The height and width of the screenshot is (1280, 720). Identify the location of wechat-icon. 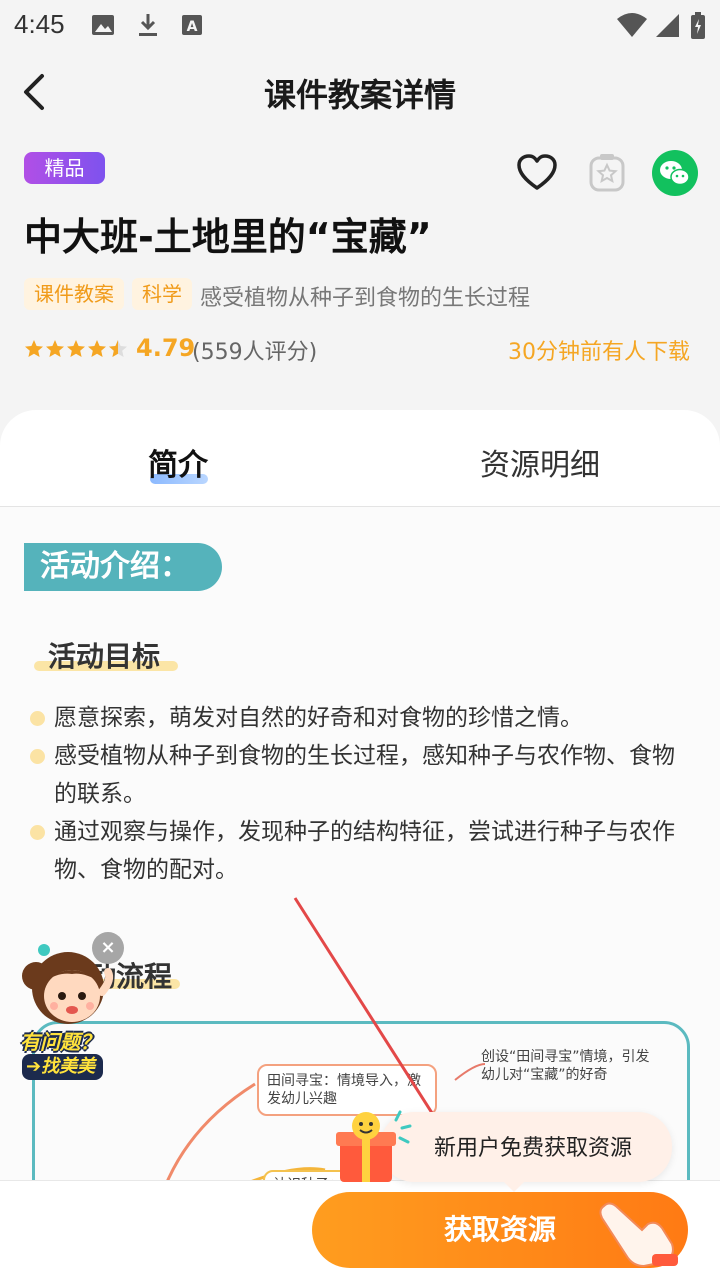
(675, 173).